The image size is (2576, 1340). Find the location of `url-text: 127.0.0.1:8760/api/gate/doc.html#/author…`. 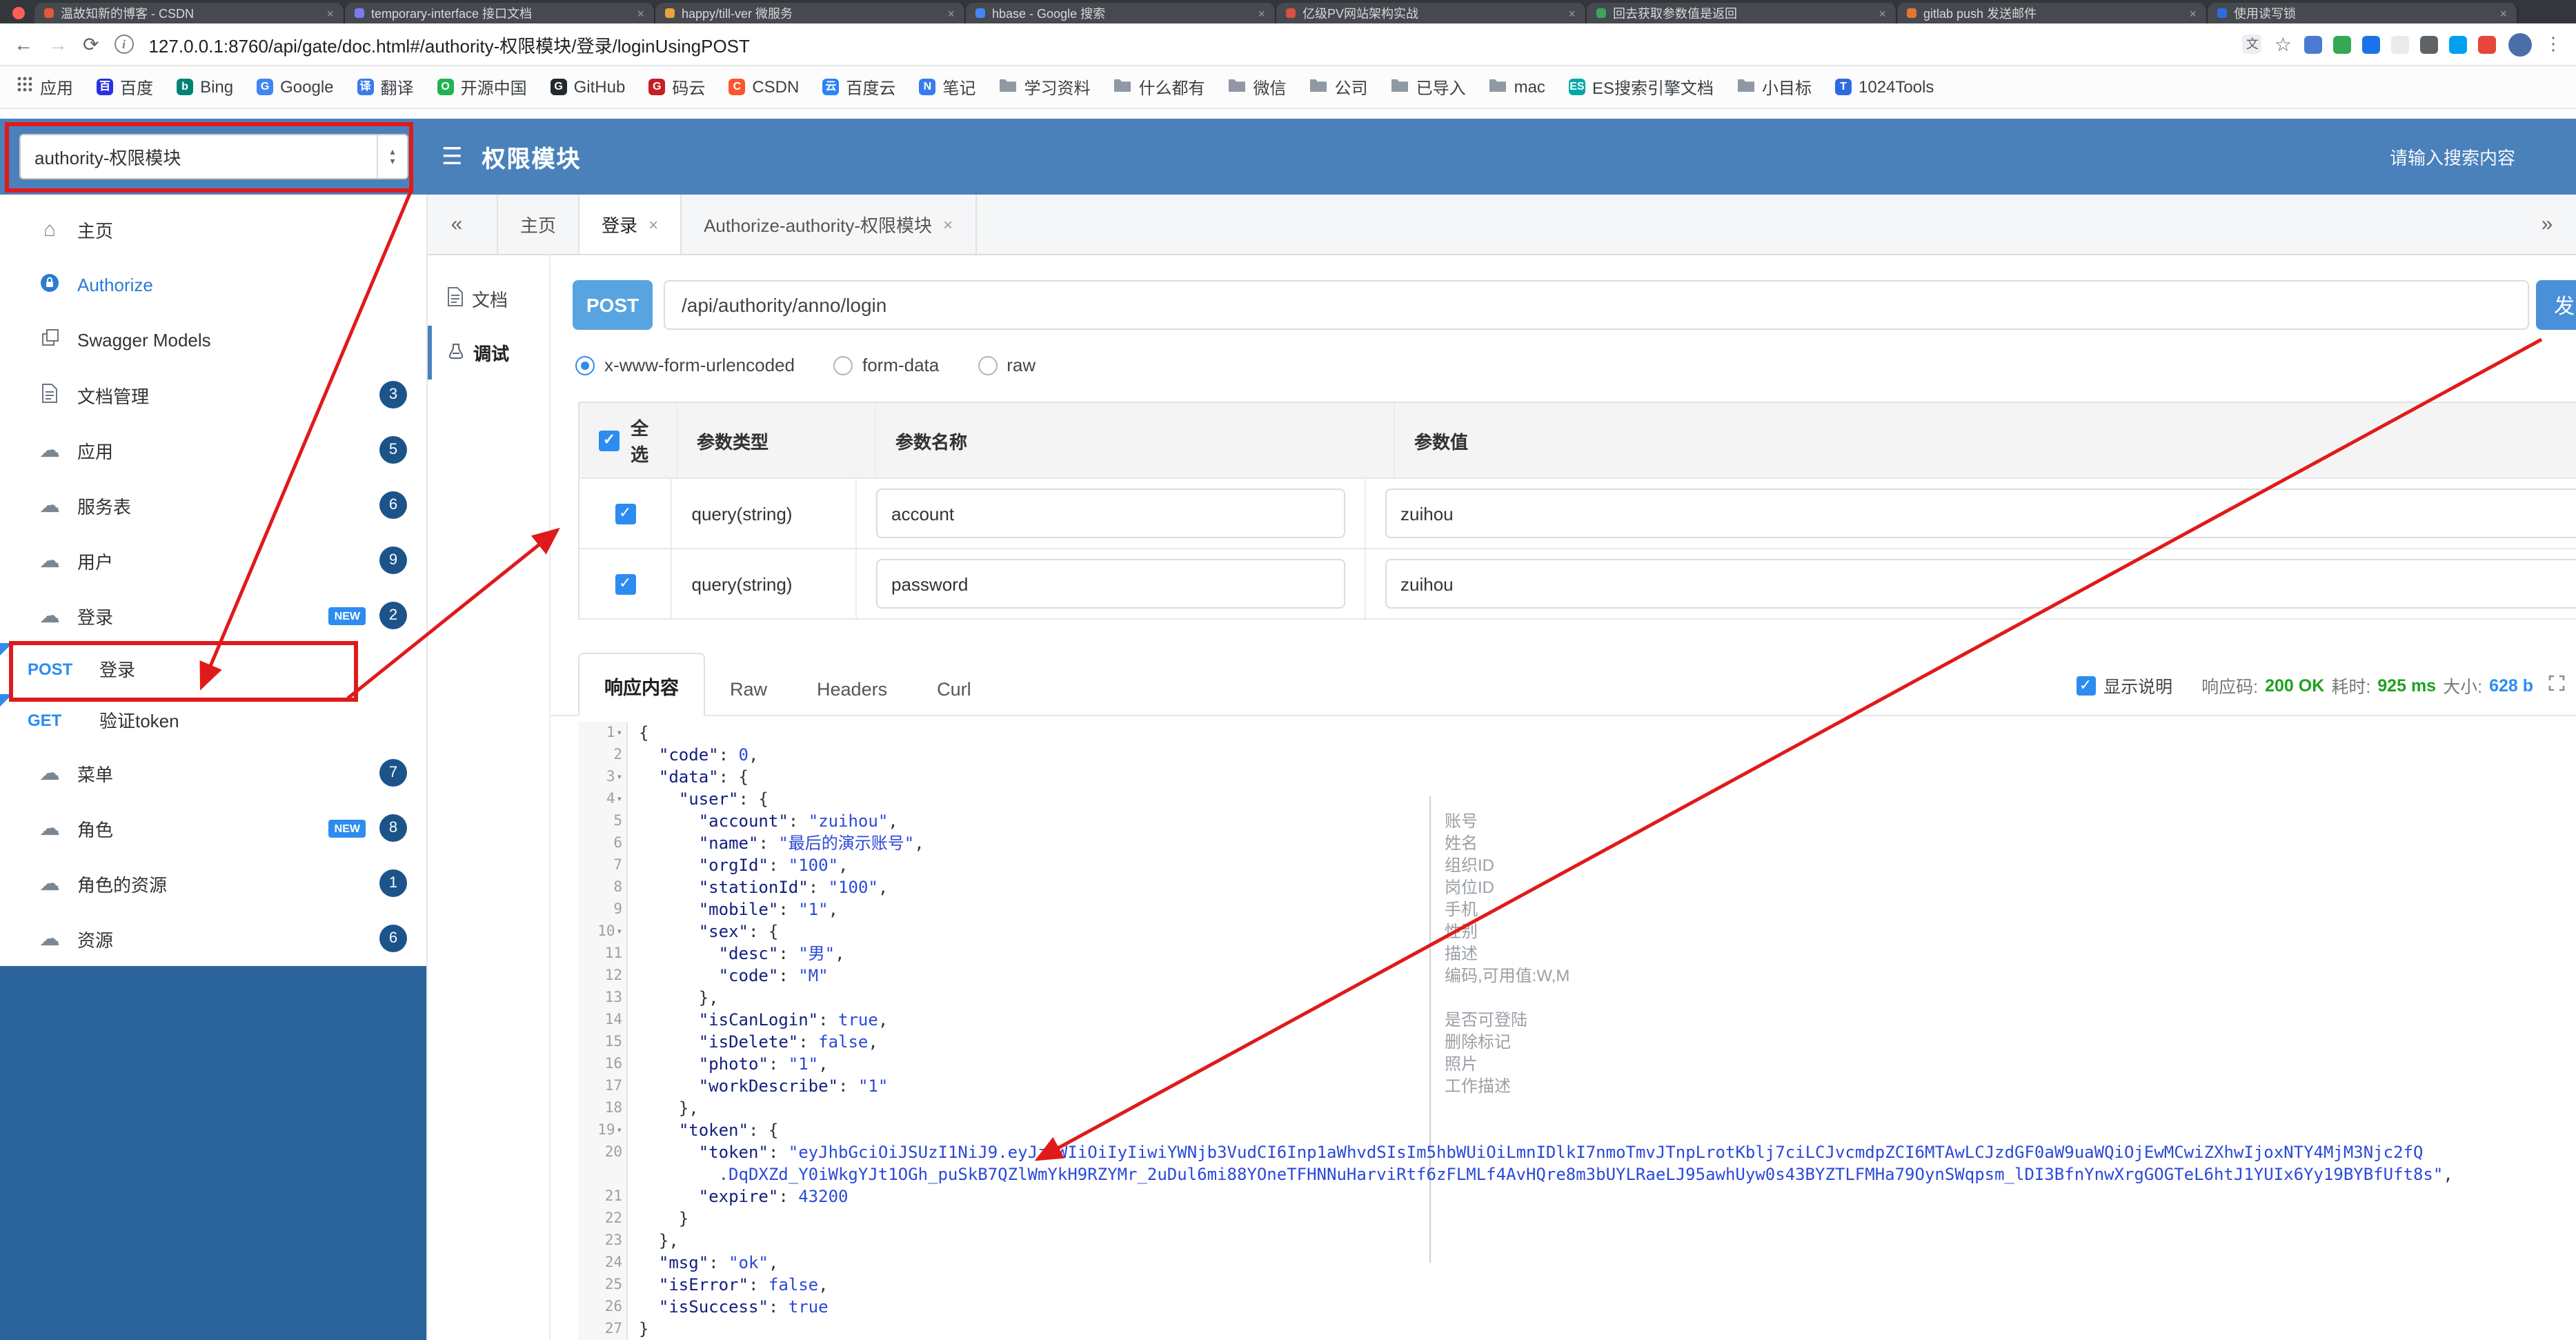

url-text: 127.0.0.1:8760/api/gate/doc.html#/author… is located at coordinates (1187, 44).